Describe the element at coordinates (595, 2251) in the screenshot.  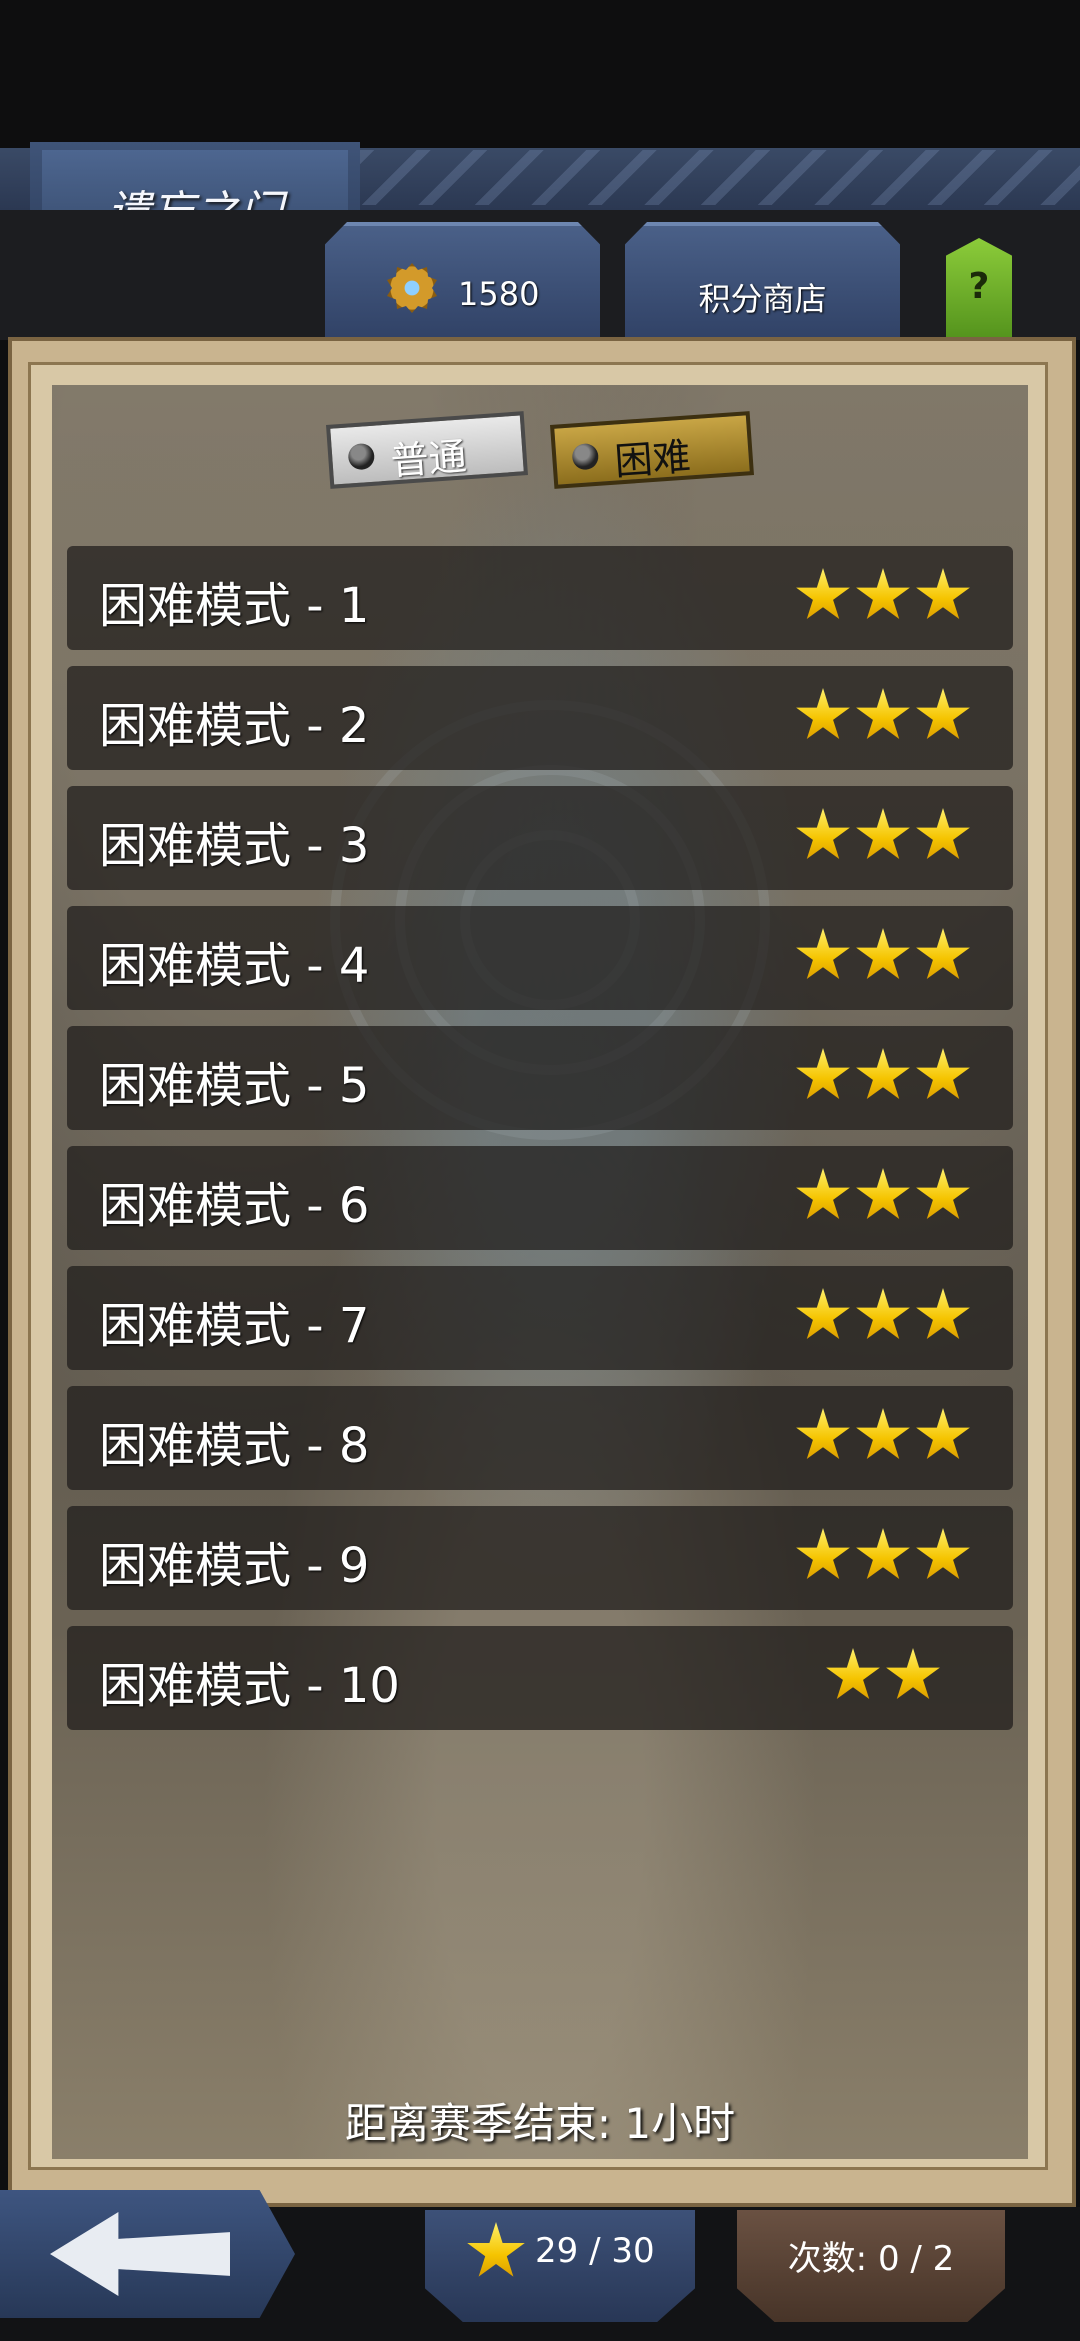
I see `stars-total: 29 / 30` at that location.